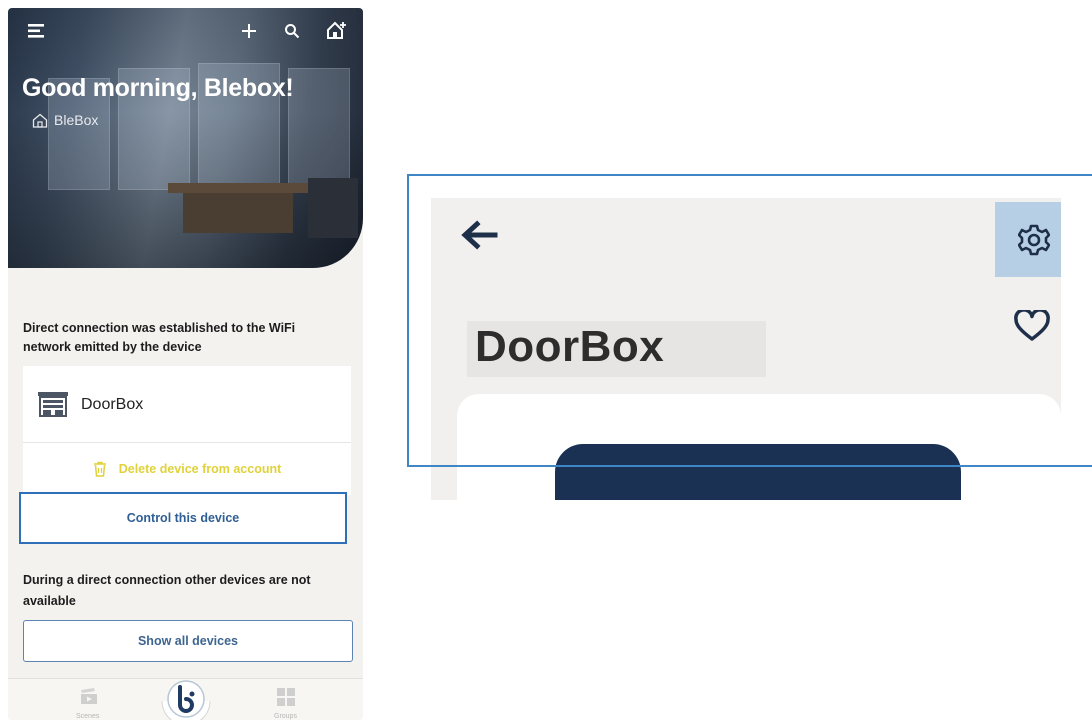 Image resolution: width=1092 pixels, height=720 pixels. Describe the element at coordinates (89, 696) in the screenshot. I see `scenes-icon` at that location.